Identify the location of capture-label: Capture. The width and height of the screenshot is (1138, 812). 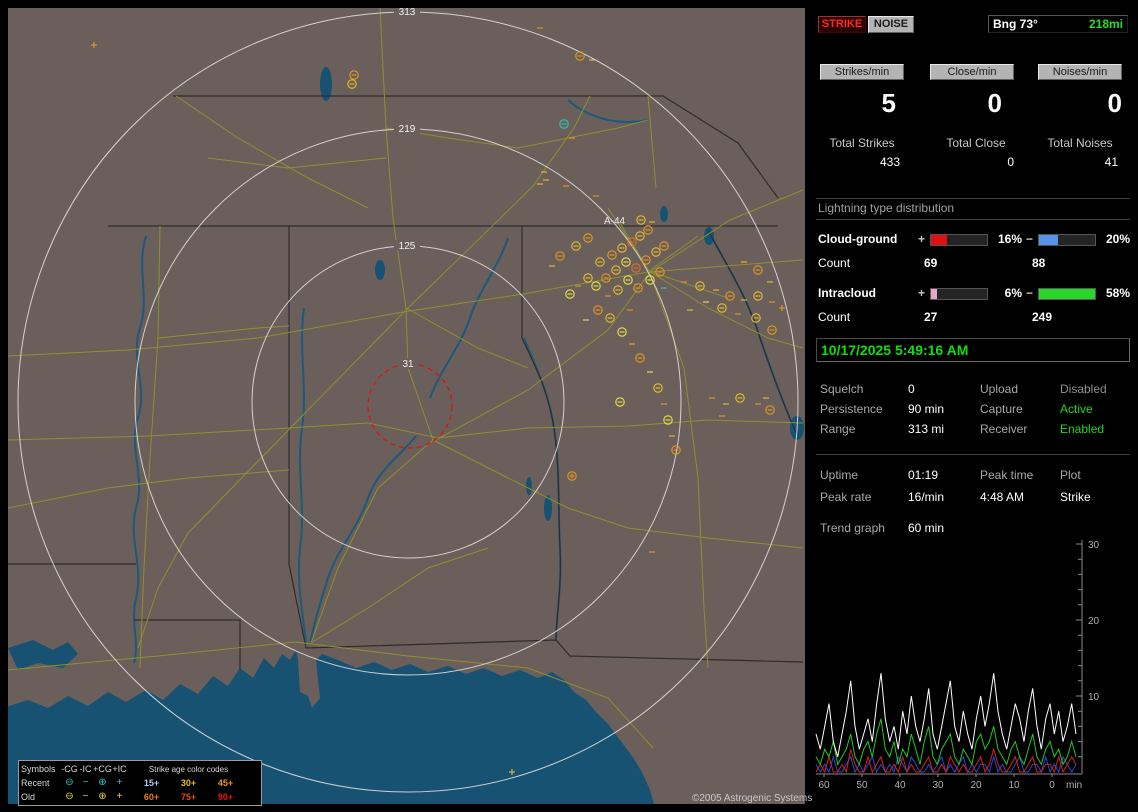
(1001, 409).